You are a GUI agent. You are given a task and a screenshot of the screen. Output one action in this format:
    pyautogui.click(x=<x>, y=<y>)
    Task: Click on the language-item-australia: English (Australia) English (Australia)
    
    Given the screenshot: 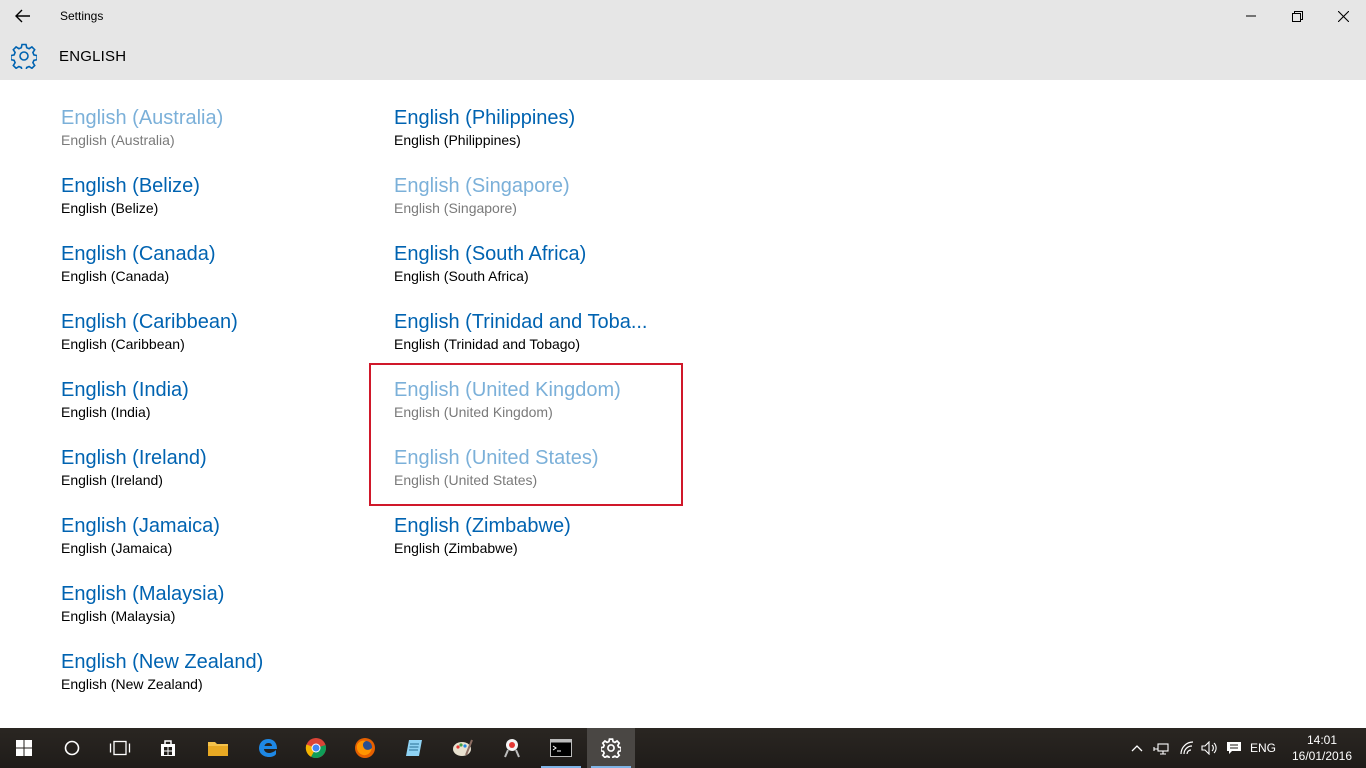 What is the action you would take?
    pyautogui.click(x=211, y=134)
    